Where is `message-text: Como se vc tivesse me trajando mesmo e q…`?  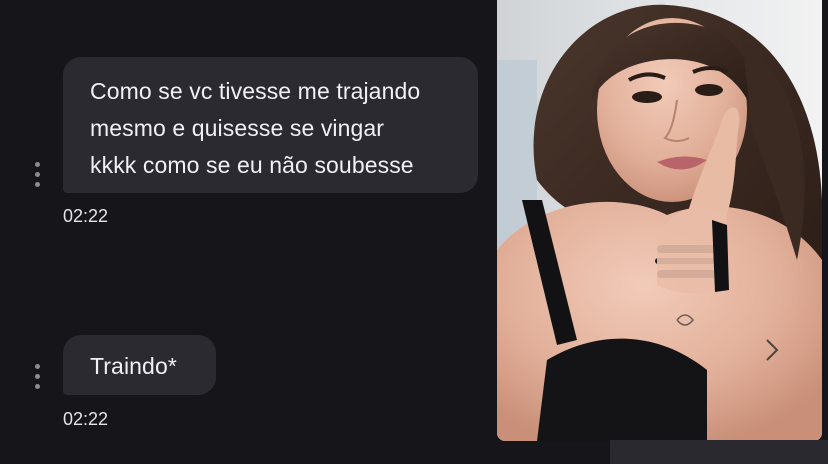
message-text: Como se vc tivesse me trajando mesmo e q… is located at coordinates (255, 128).